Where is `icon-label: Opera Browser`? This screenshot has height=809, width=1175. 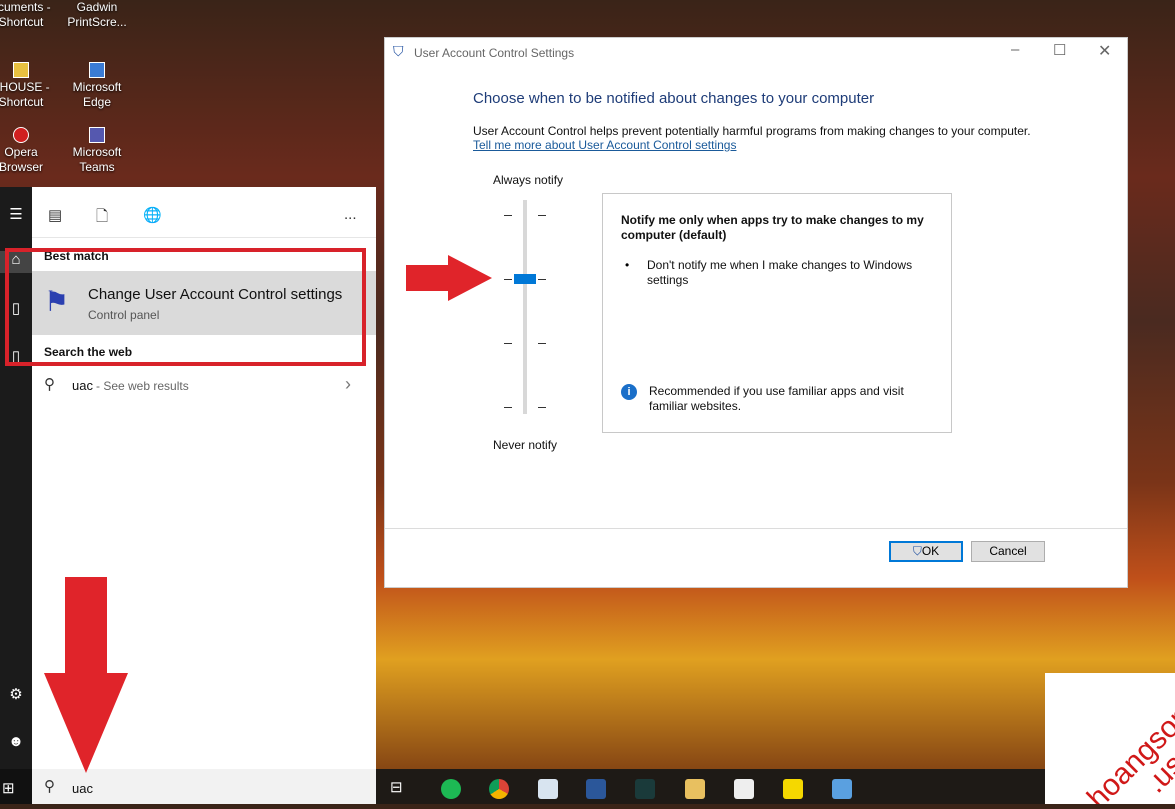 icon-label: Opera Browser is located at coordinates (21, 159).